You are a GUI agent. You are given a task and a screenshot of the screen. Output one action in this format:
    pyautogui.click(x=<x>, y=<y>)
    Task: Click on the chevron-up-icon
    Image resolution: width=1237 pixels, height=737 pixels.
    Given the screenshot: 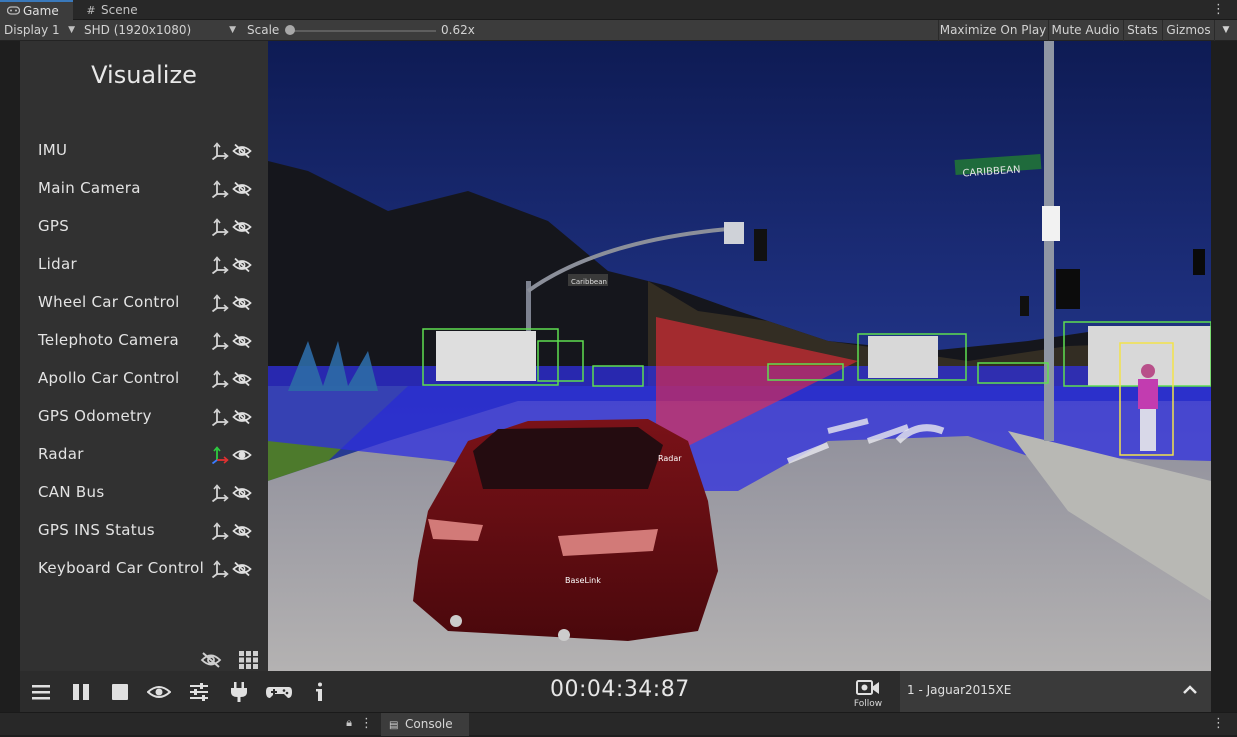 What is the action you would take?
    pyautogui.click(x=1190, y=690)
    